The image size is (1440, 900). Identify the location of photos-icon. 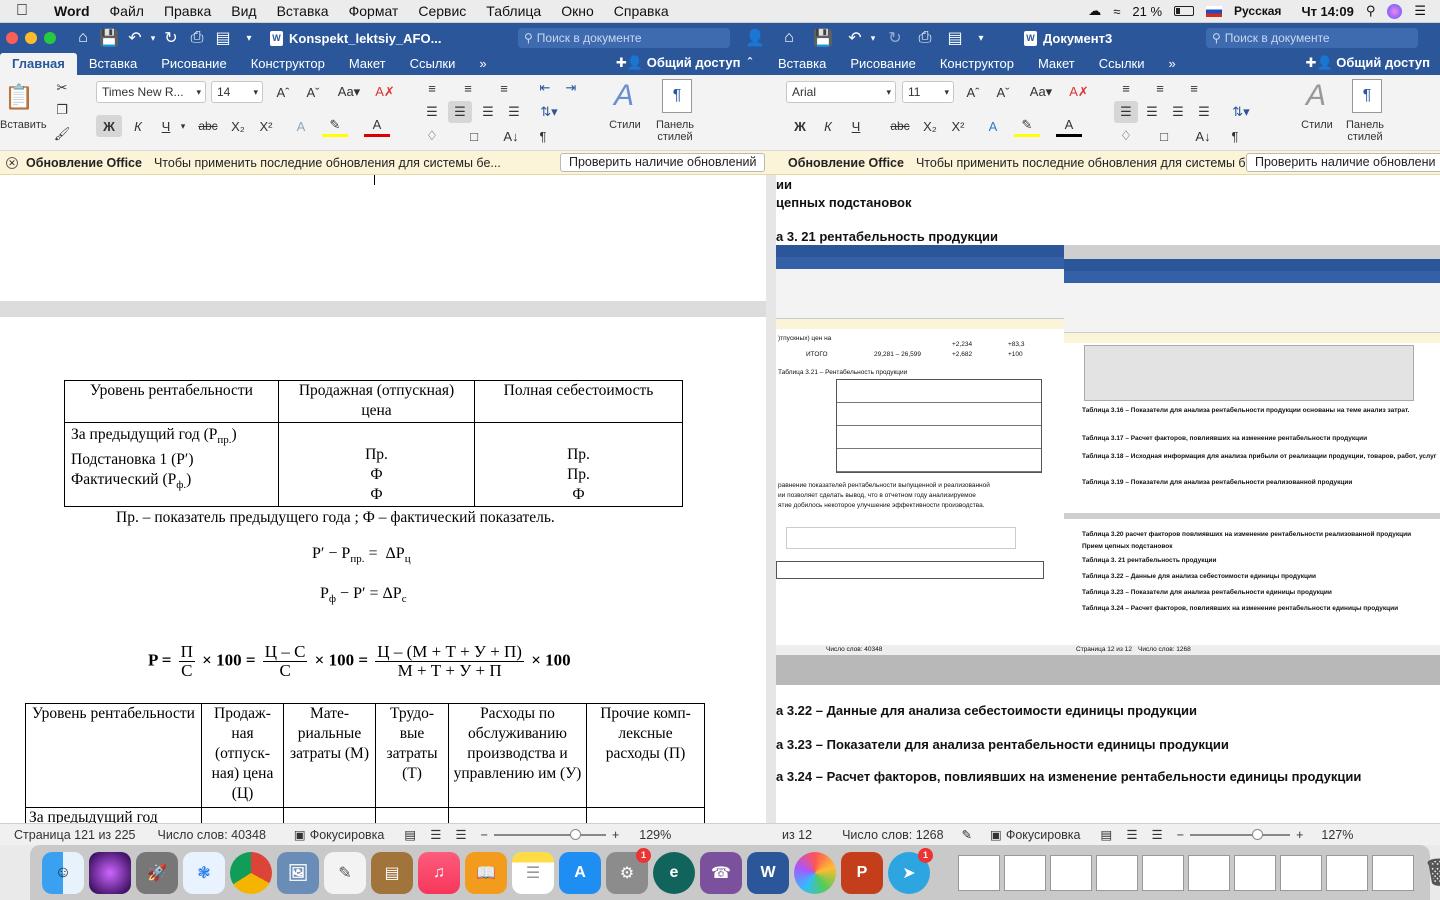
(815, 872).